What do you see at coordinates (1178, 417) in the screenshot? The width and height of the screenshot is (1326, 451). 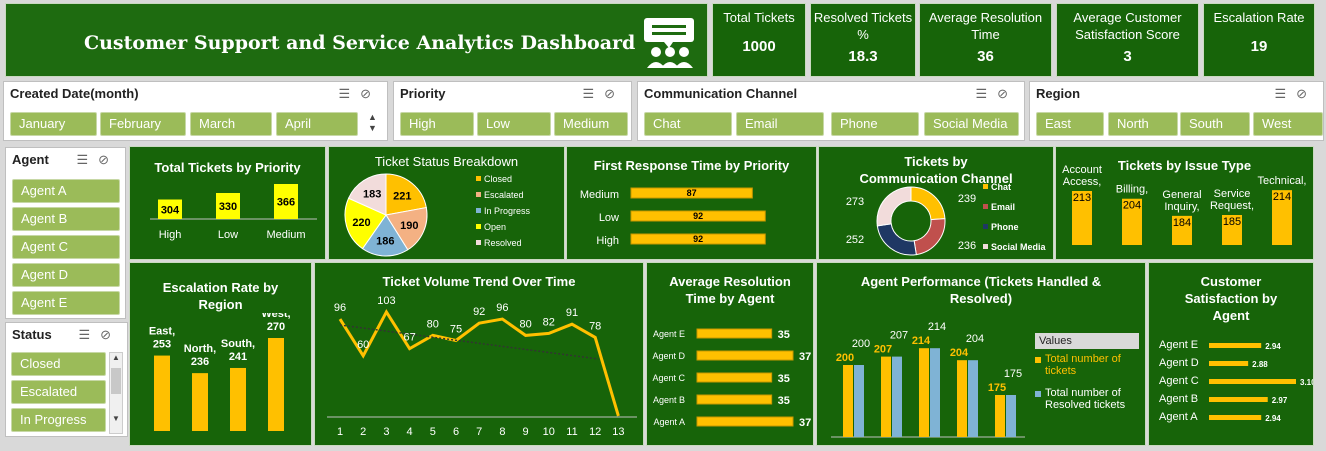 I see `y-tick-label: Agent A` at bounding box center [1178, 417].